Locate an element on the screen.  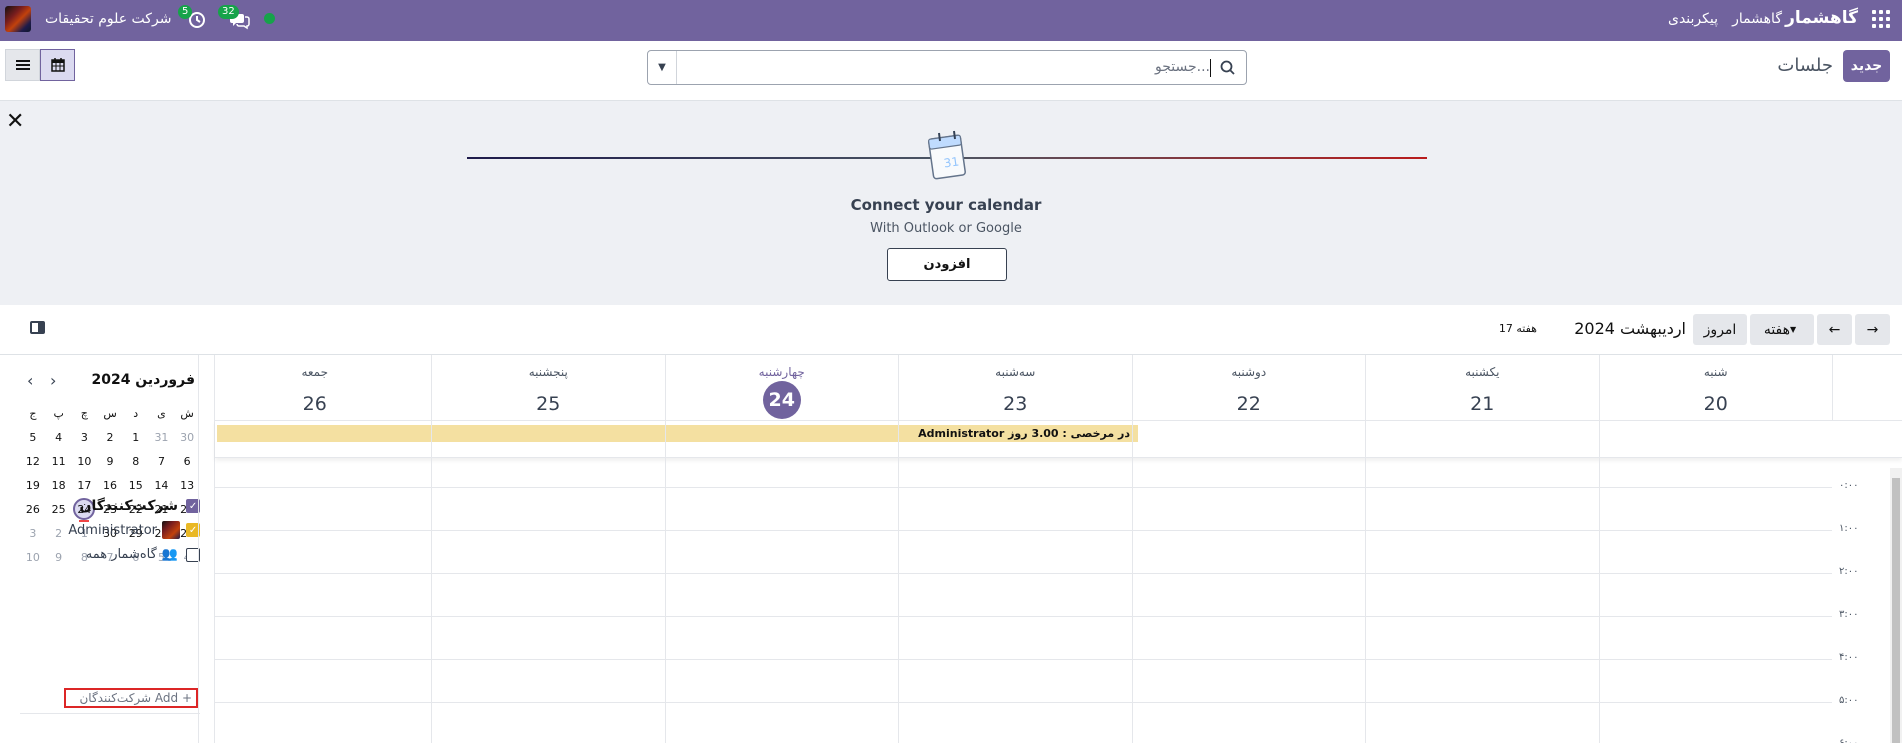
list-icon is located at coordinates (22, 65).